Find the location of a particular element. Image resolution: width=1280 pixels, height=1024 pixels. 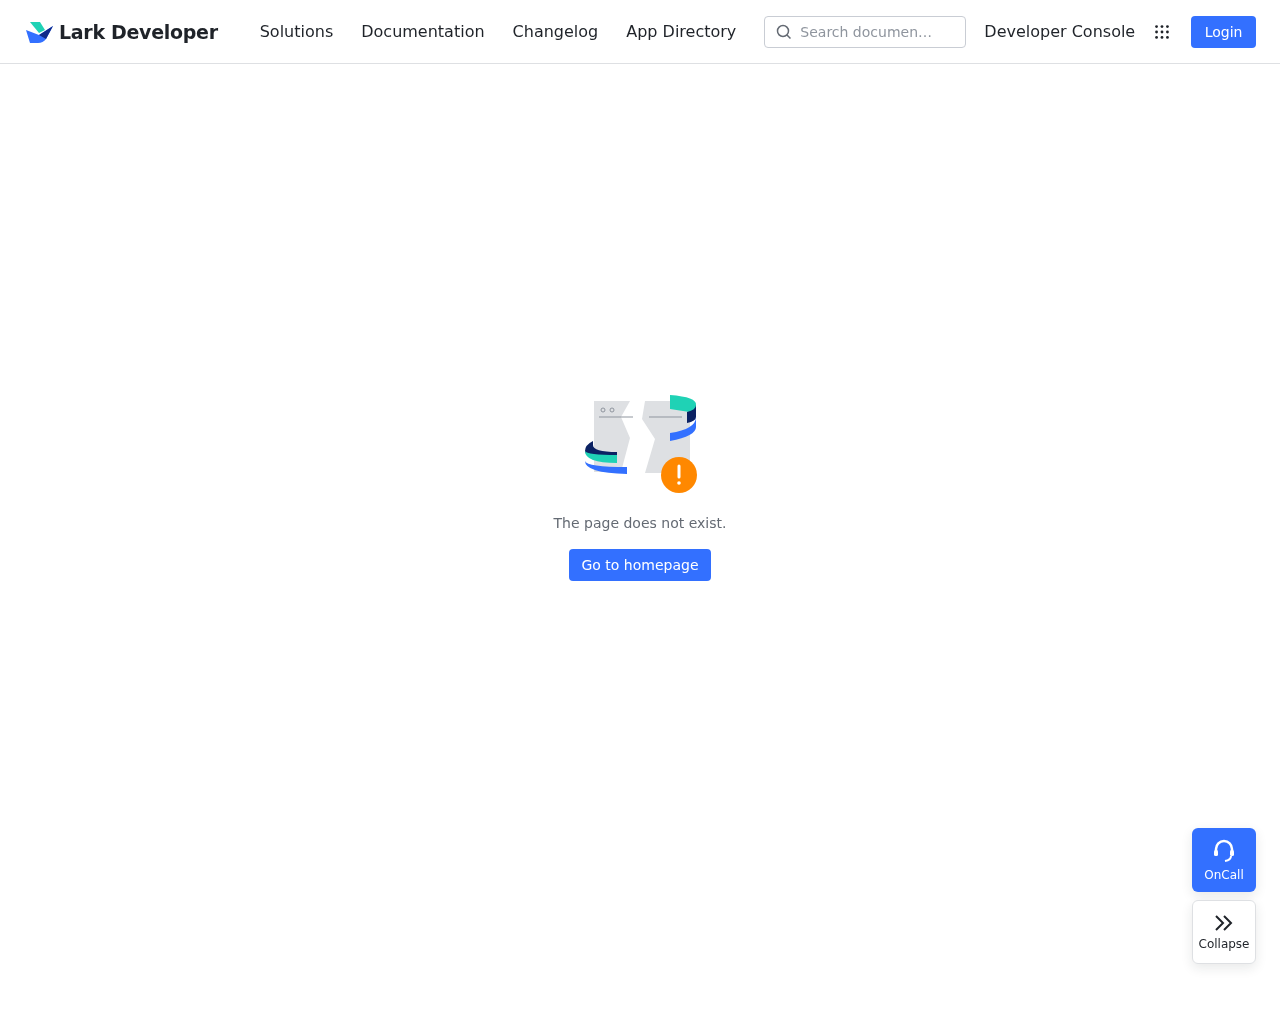

login-button: Login is located at coordinates (1223, 31).